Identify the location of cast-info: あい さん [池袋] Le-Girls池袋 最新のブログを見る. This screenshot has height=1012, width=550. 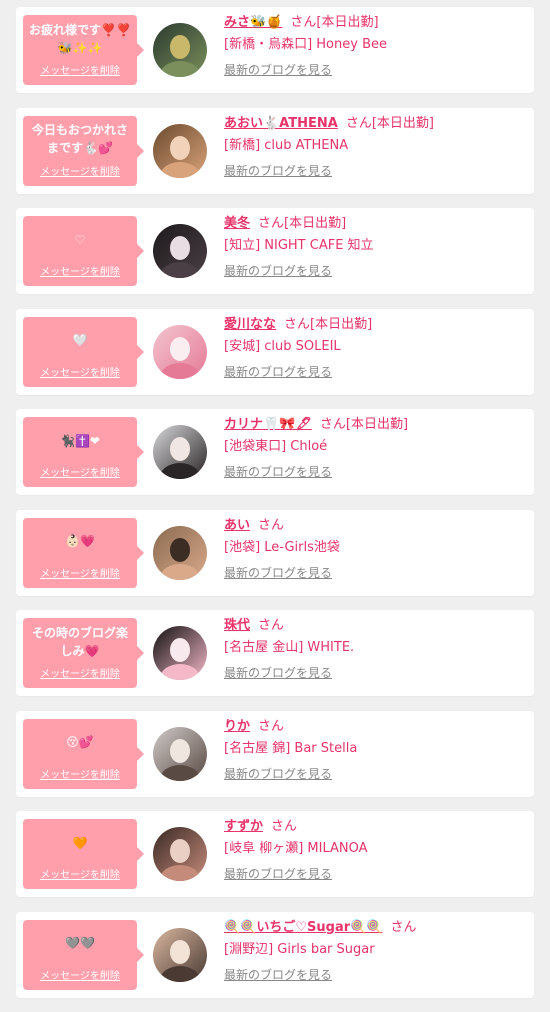
(374, 548).